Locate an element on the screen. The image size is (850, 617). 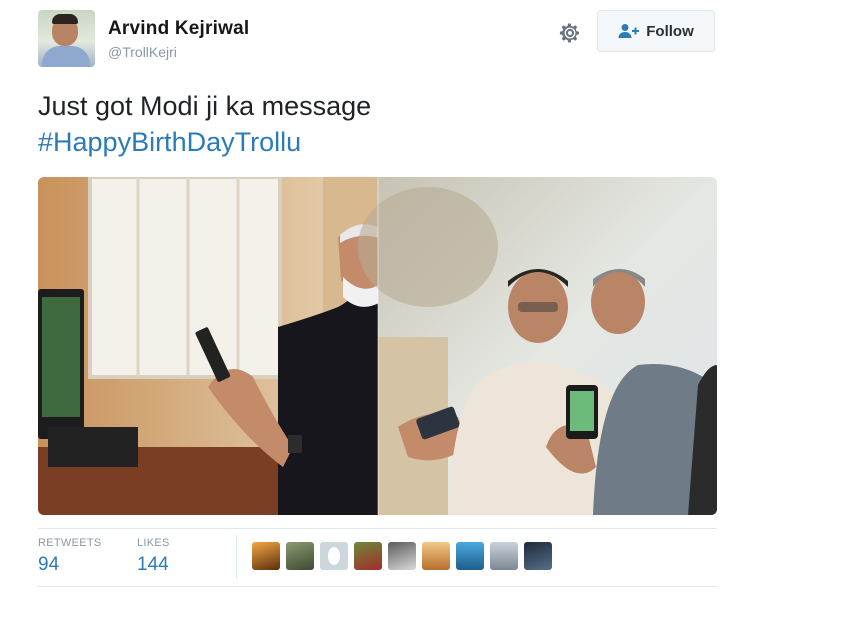
likes-count: 144 is located at coordinates (153, 564).